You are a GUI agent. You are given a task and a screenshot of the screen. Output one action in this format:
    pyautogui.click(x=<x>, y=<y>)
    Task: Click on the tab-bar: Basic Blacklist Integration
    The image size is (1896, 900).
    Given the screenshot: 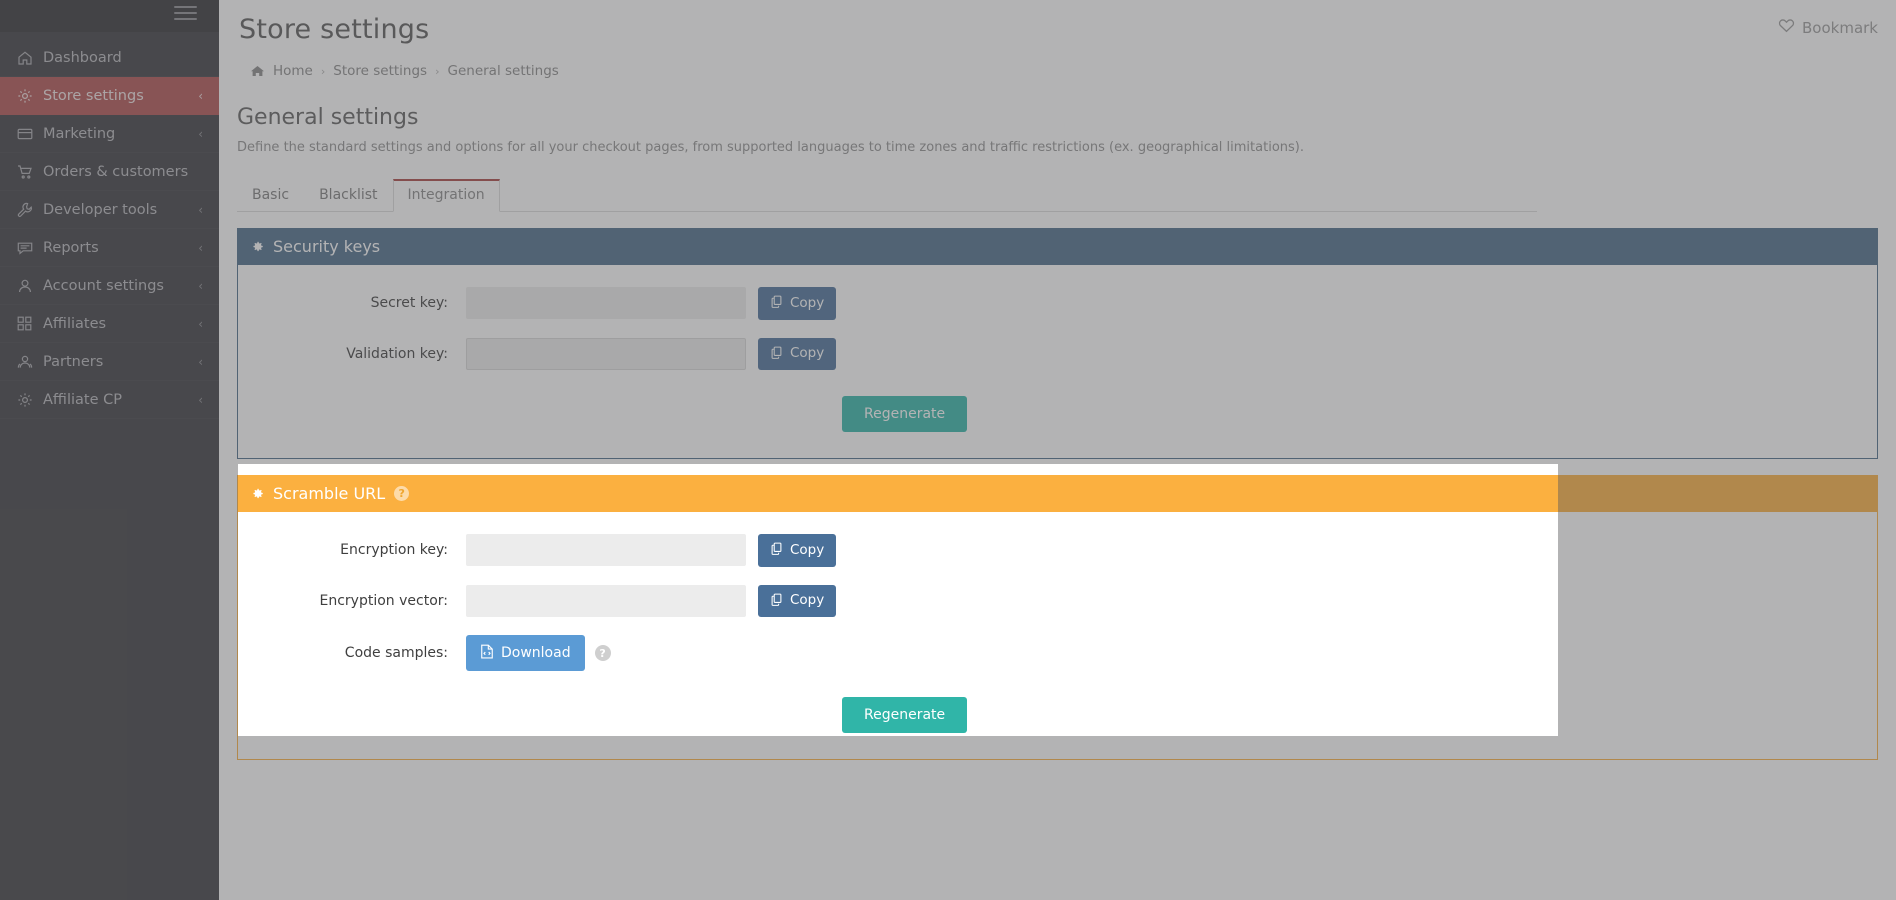 What is the action you would take?
    pyautogui.click(x=887, y=195)
    